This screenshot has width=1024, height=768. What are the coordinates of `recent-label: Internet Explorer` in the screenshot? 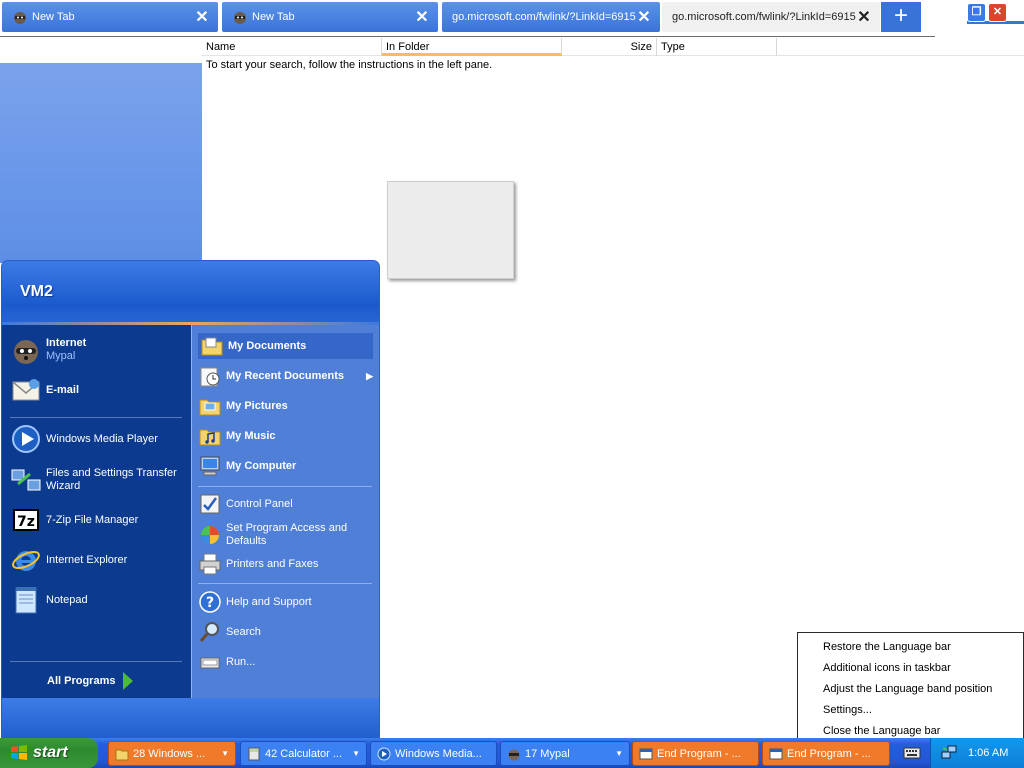 It's located at (87, 559).